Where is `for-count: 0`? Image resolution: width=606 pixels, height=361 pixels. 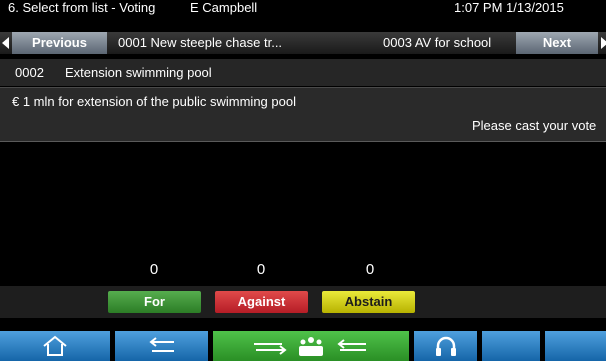
for-count: 0 is located at coordinates (154, 269).